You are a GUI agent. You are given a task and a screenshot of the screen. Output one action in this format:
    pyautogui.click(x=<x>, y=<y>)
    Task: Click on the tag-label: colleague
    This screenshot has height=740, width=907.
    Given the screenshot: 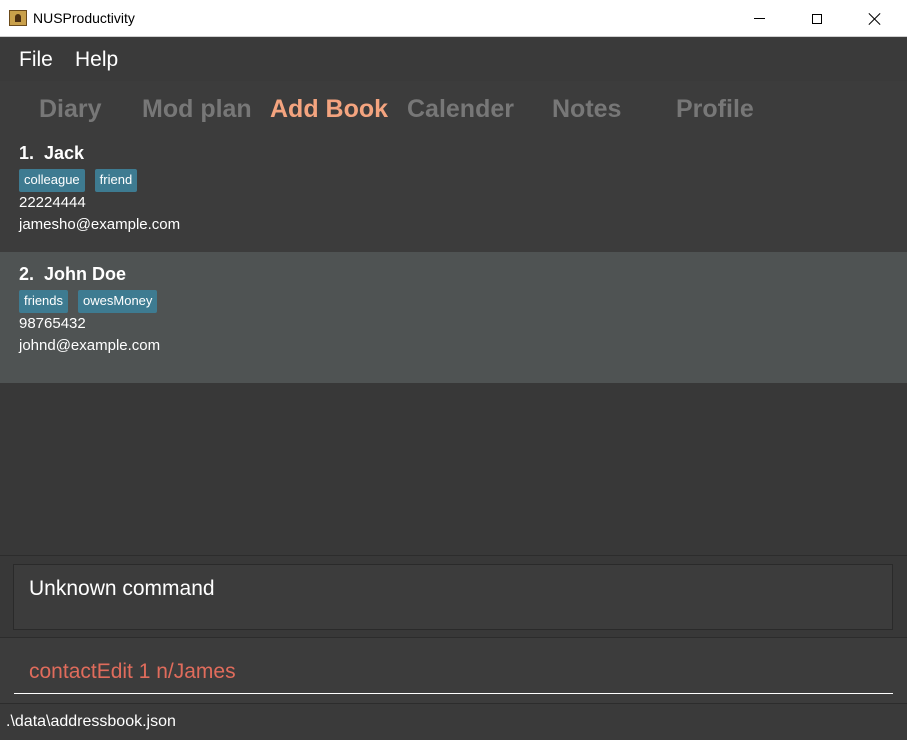 What is the action you would take?
    pyautogui.click(x=52, y=180)
    